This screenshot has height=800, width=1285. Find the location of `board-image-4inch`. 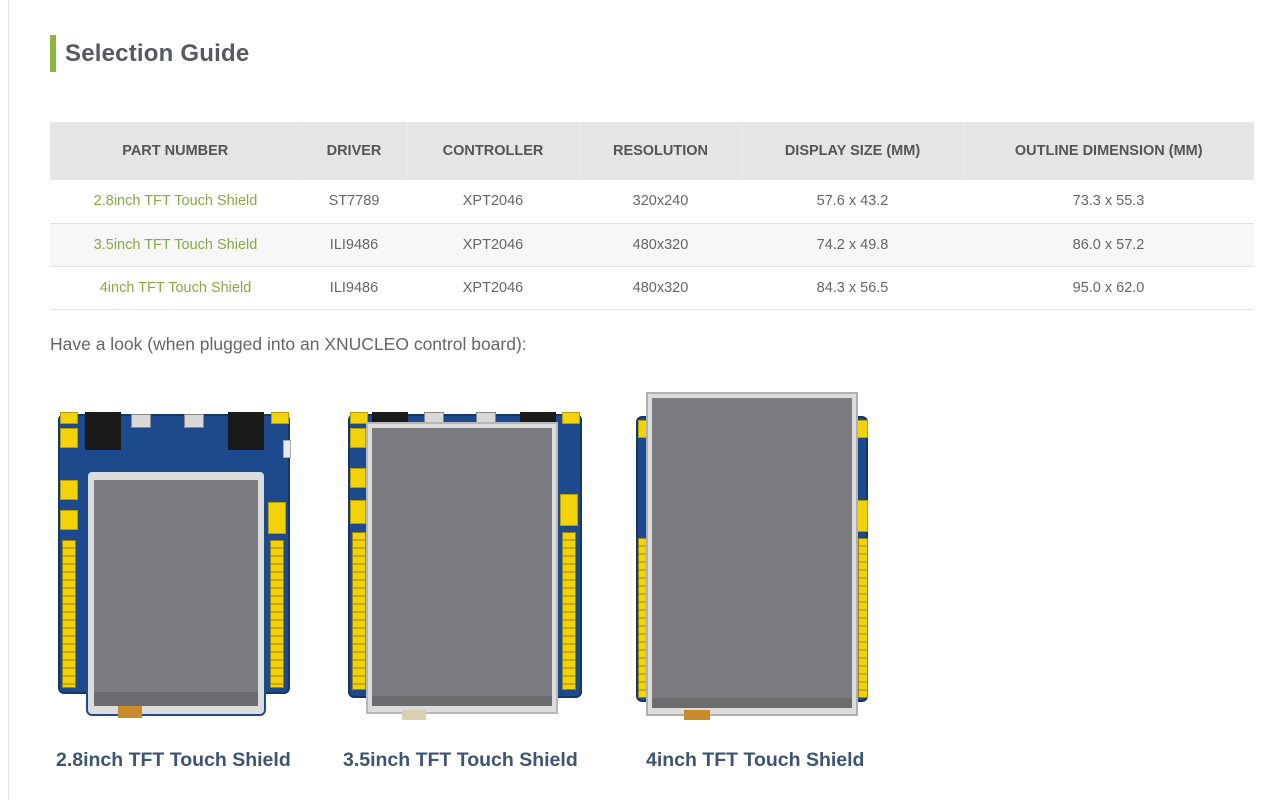

board-image-4inch is located at coordinates (754, 555).